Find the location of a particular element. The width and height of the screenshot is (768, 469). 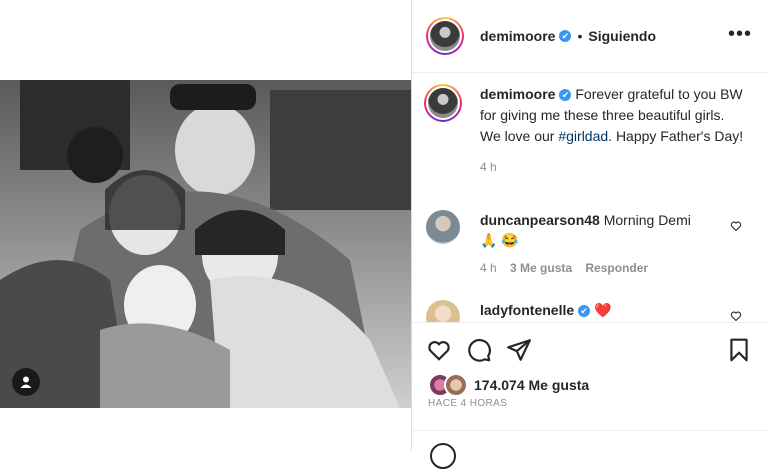

caption-time: 4 h is located at coordinates (488, 167).